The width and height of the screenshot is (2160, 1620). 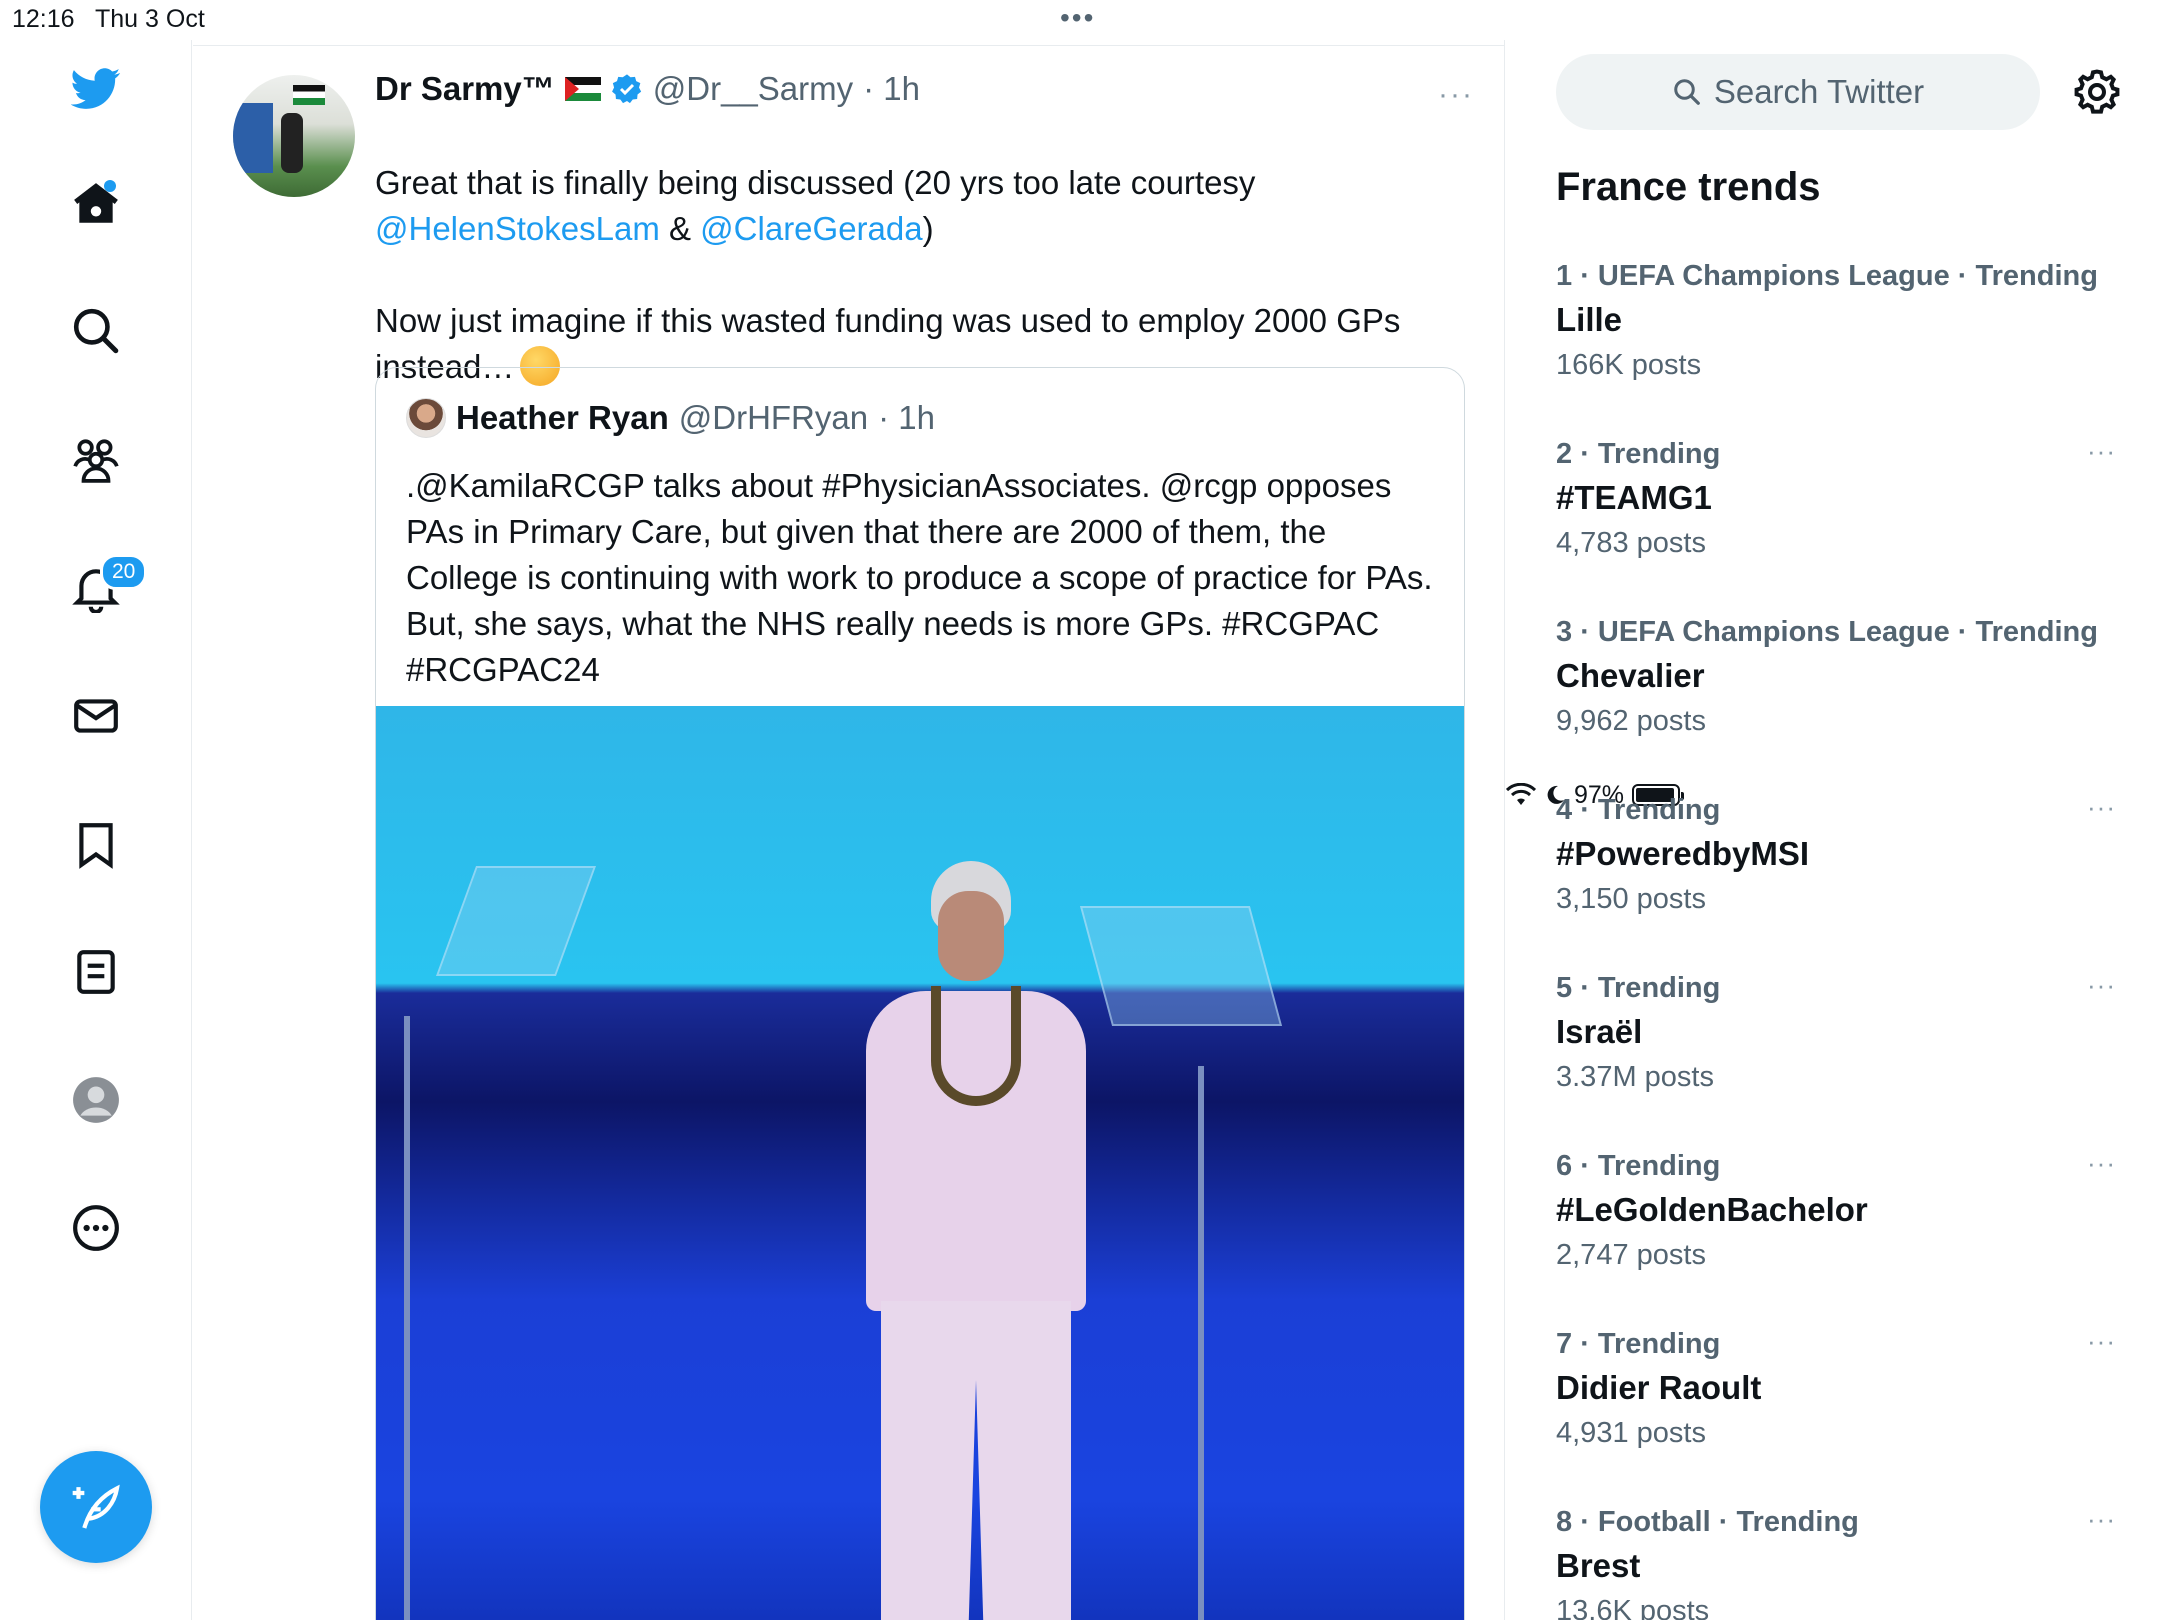 What do you see at coordinates (96, 88) in the screenshot?
I see `twitter-logo-icon` at bounding box center [96, 88].